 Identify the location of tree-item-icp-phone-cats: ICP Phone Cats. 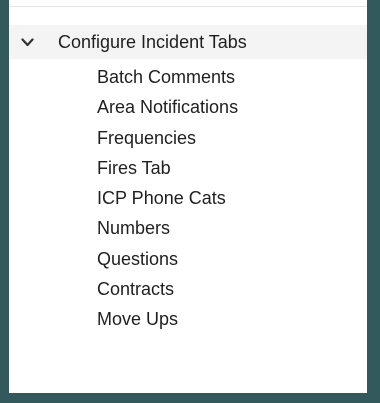
(167, 198).